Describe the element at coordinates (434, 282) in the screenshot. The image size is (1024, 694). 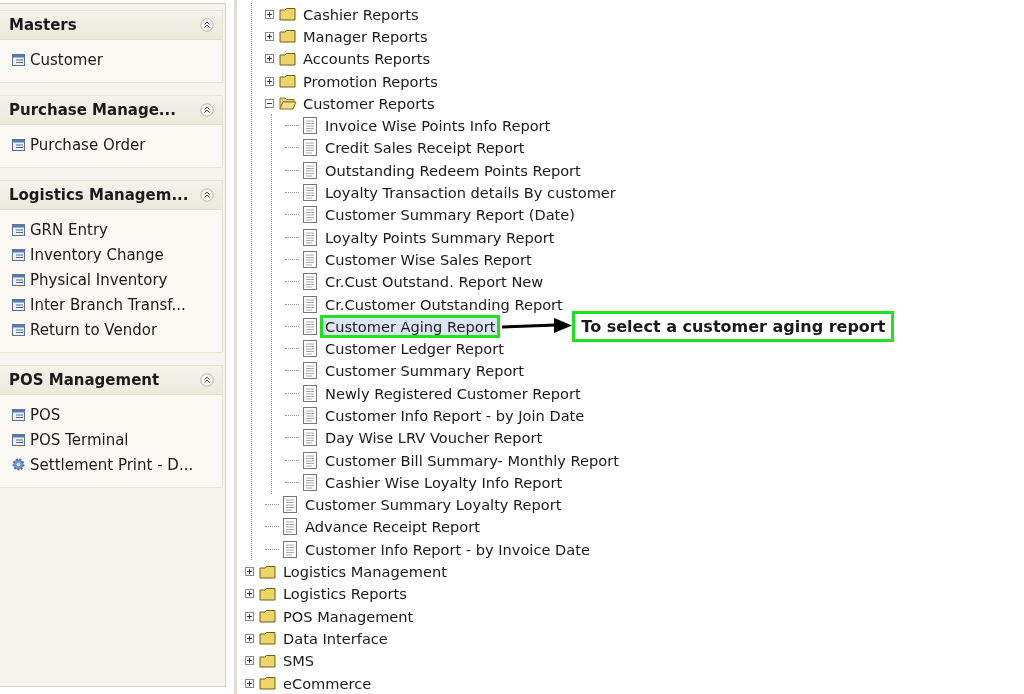
I see `tree-report-item: Cr.Cust Outstand. Report New` at that location.